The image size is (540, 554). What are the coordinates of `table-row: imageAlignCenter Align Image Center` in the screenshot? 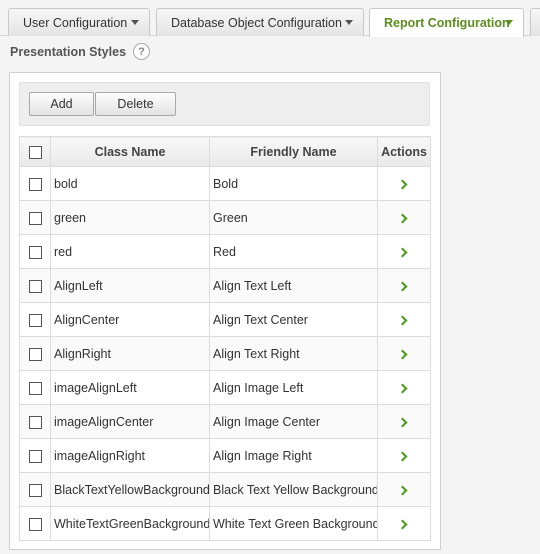 It's located at (225, 421).